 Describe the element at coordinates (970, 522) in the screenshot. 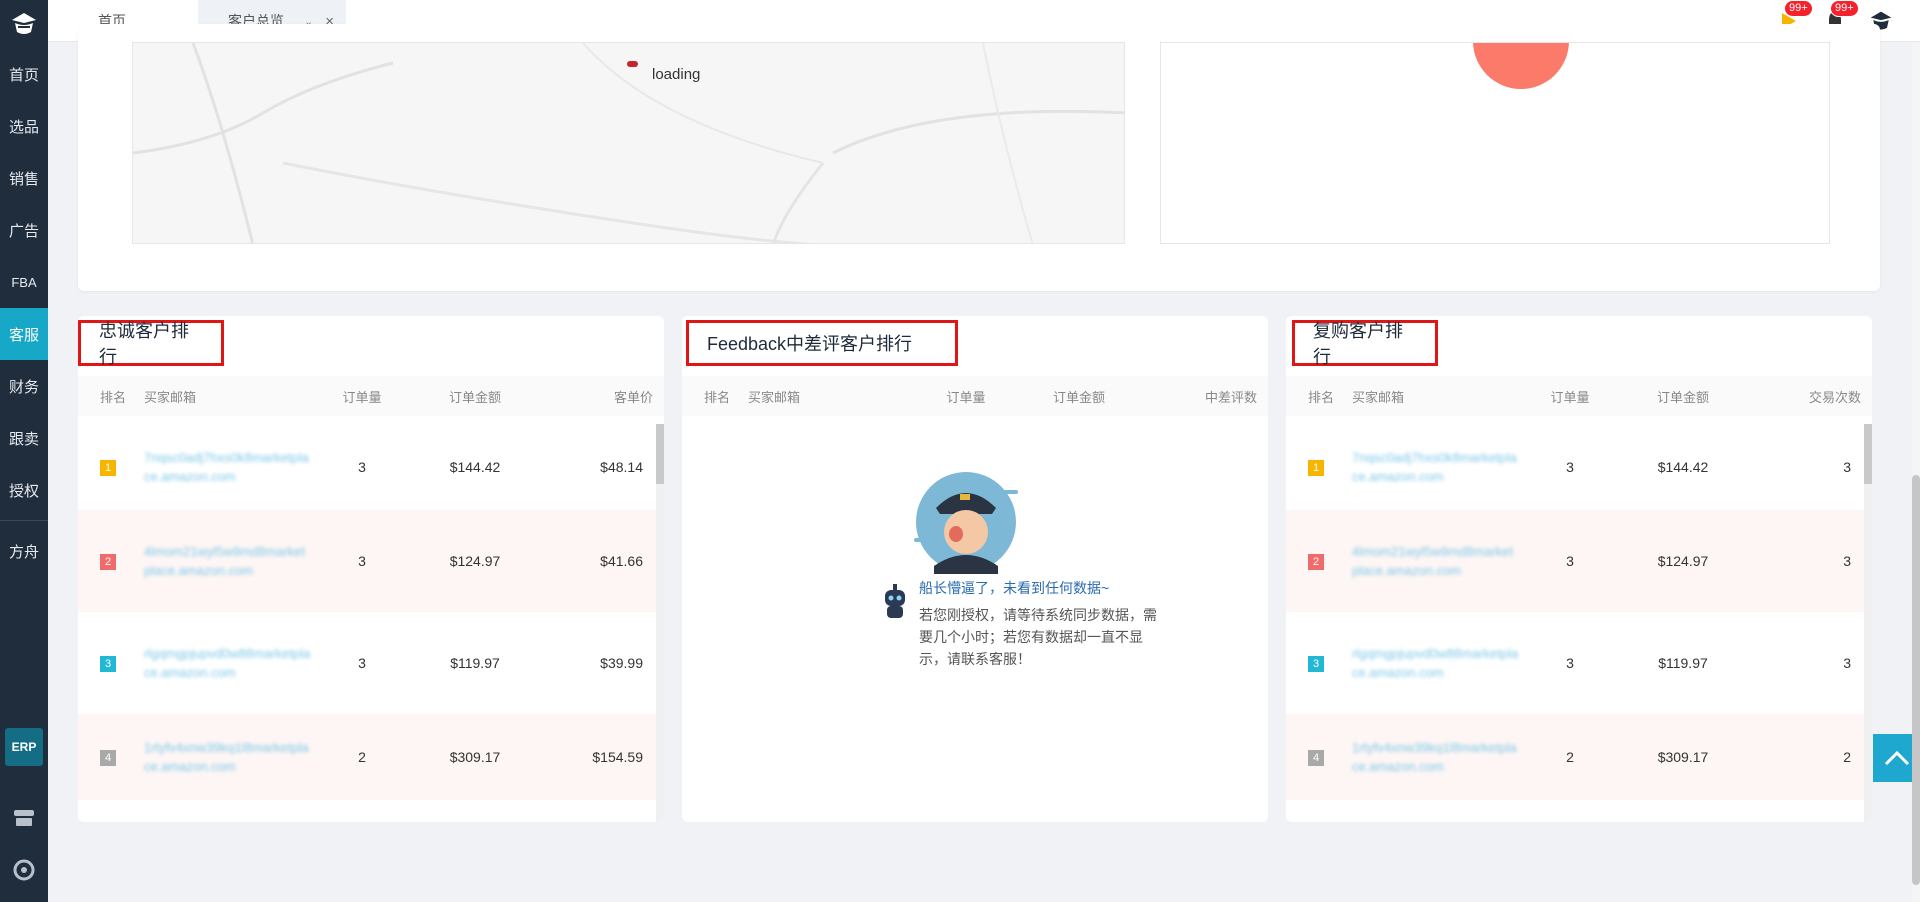

I see `empty-state-illustration` at that location.